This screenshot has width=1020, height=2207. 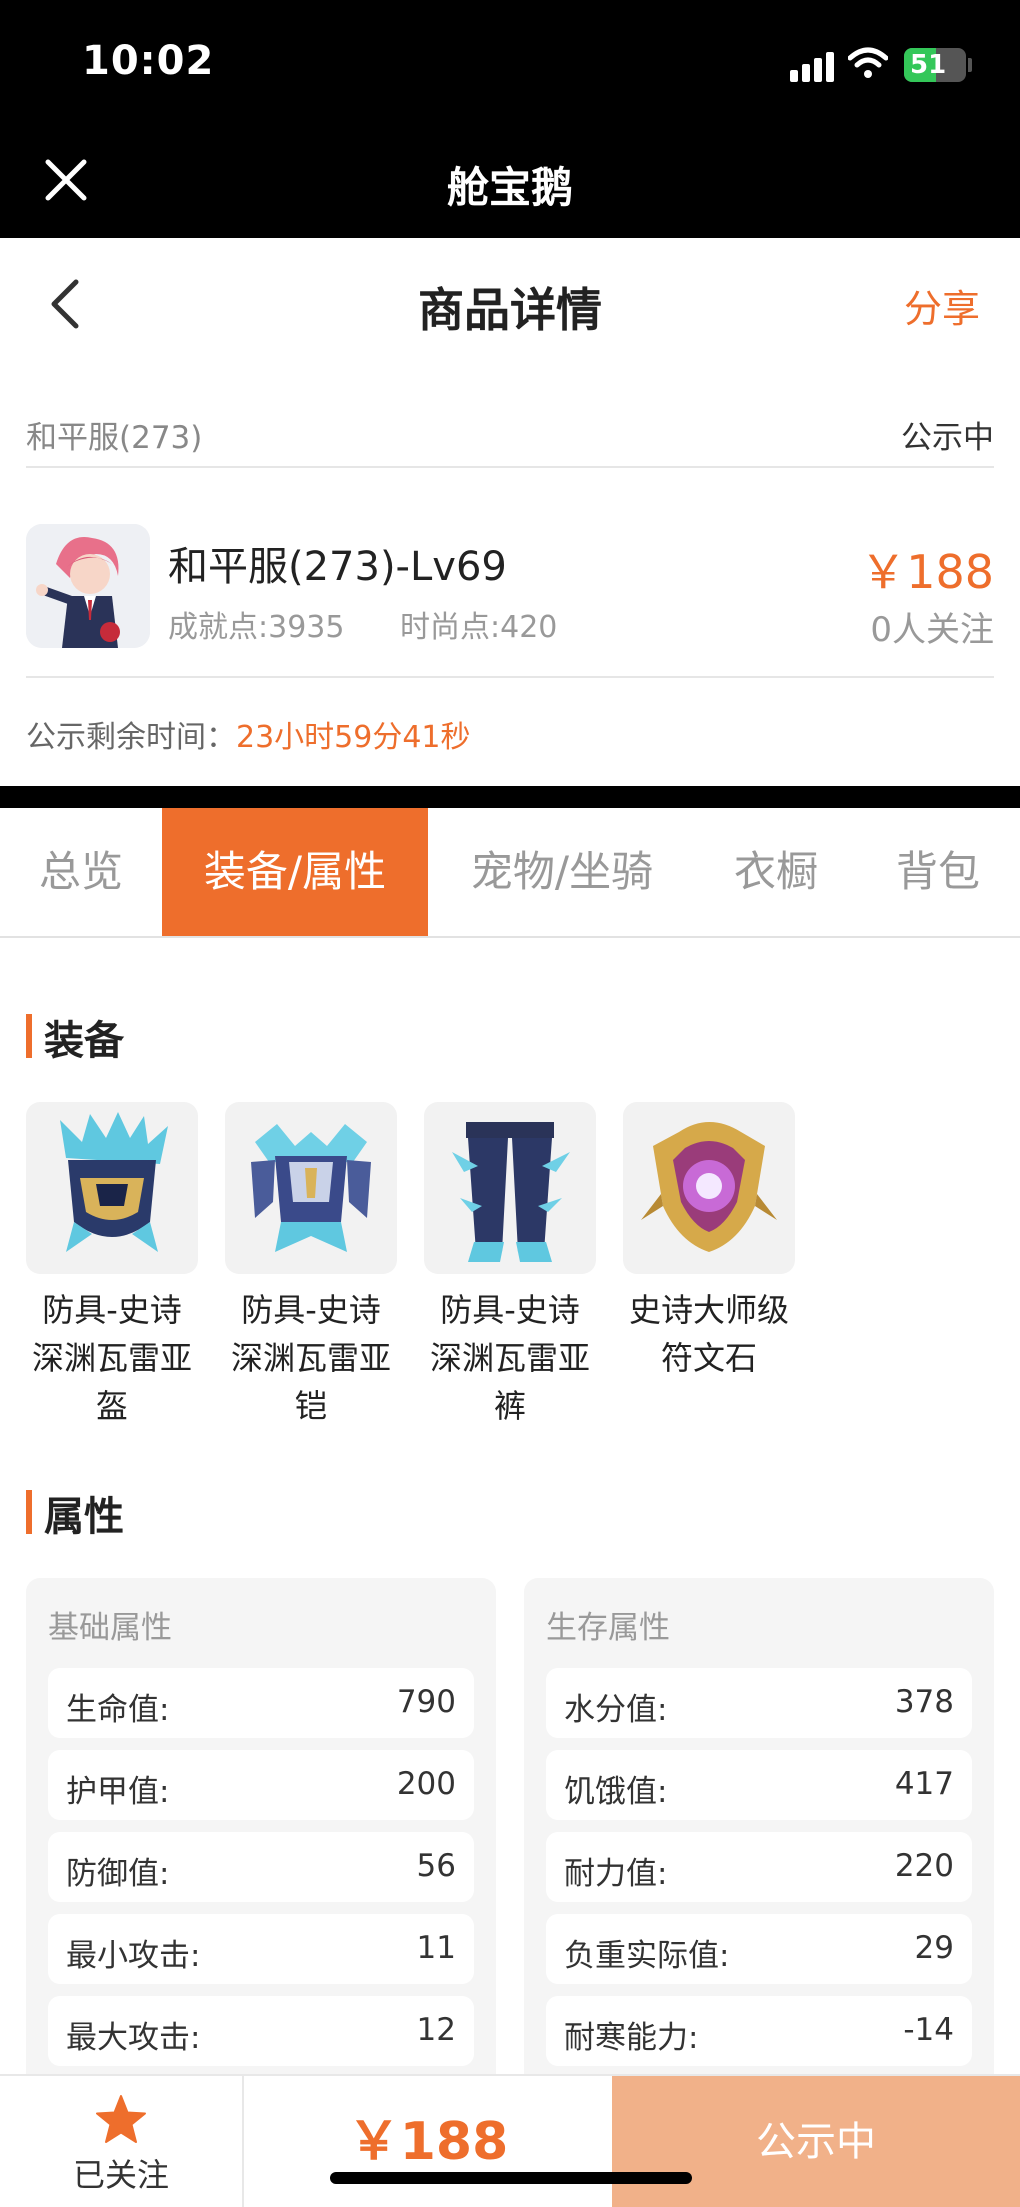 I want to click on equipment-label-line1: 史诗大师级, so click(x=708, y=1310).